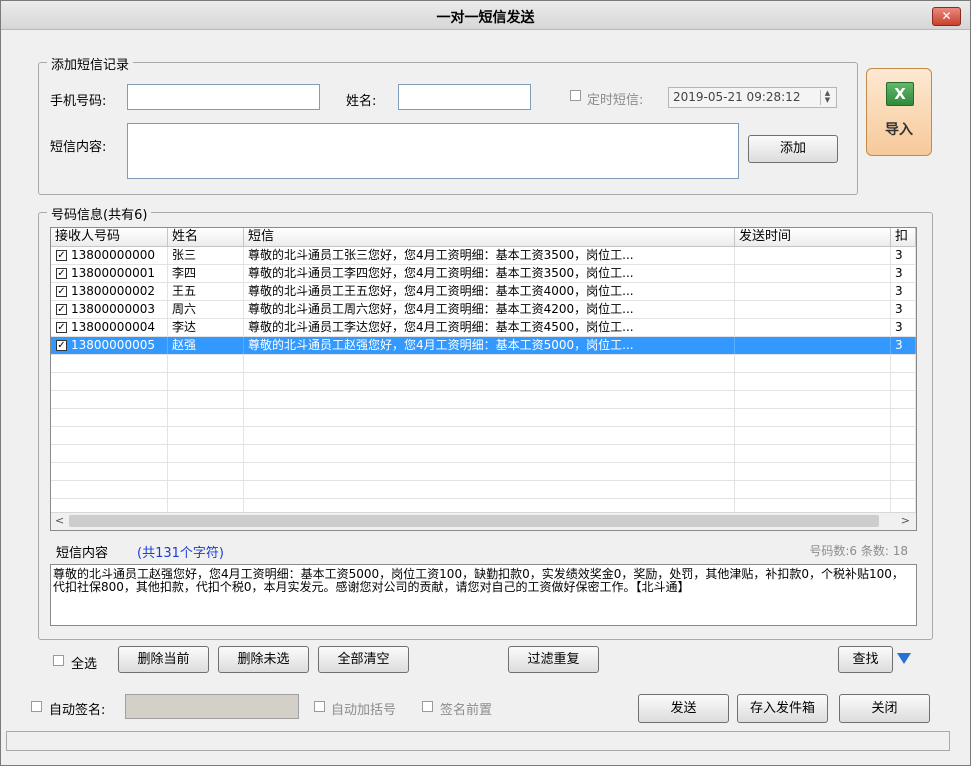 This screenshot has height=766, width=971. What do you see at coordinates (113, 345) in the screenshot?
I see `cell-text: 13800000005` at bounding box center [113, 345].